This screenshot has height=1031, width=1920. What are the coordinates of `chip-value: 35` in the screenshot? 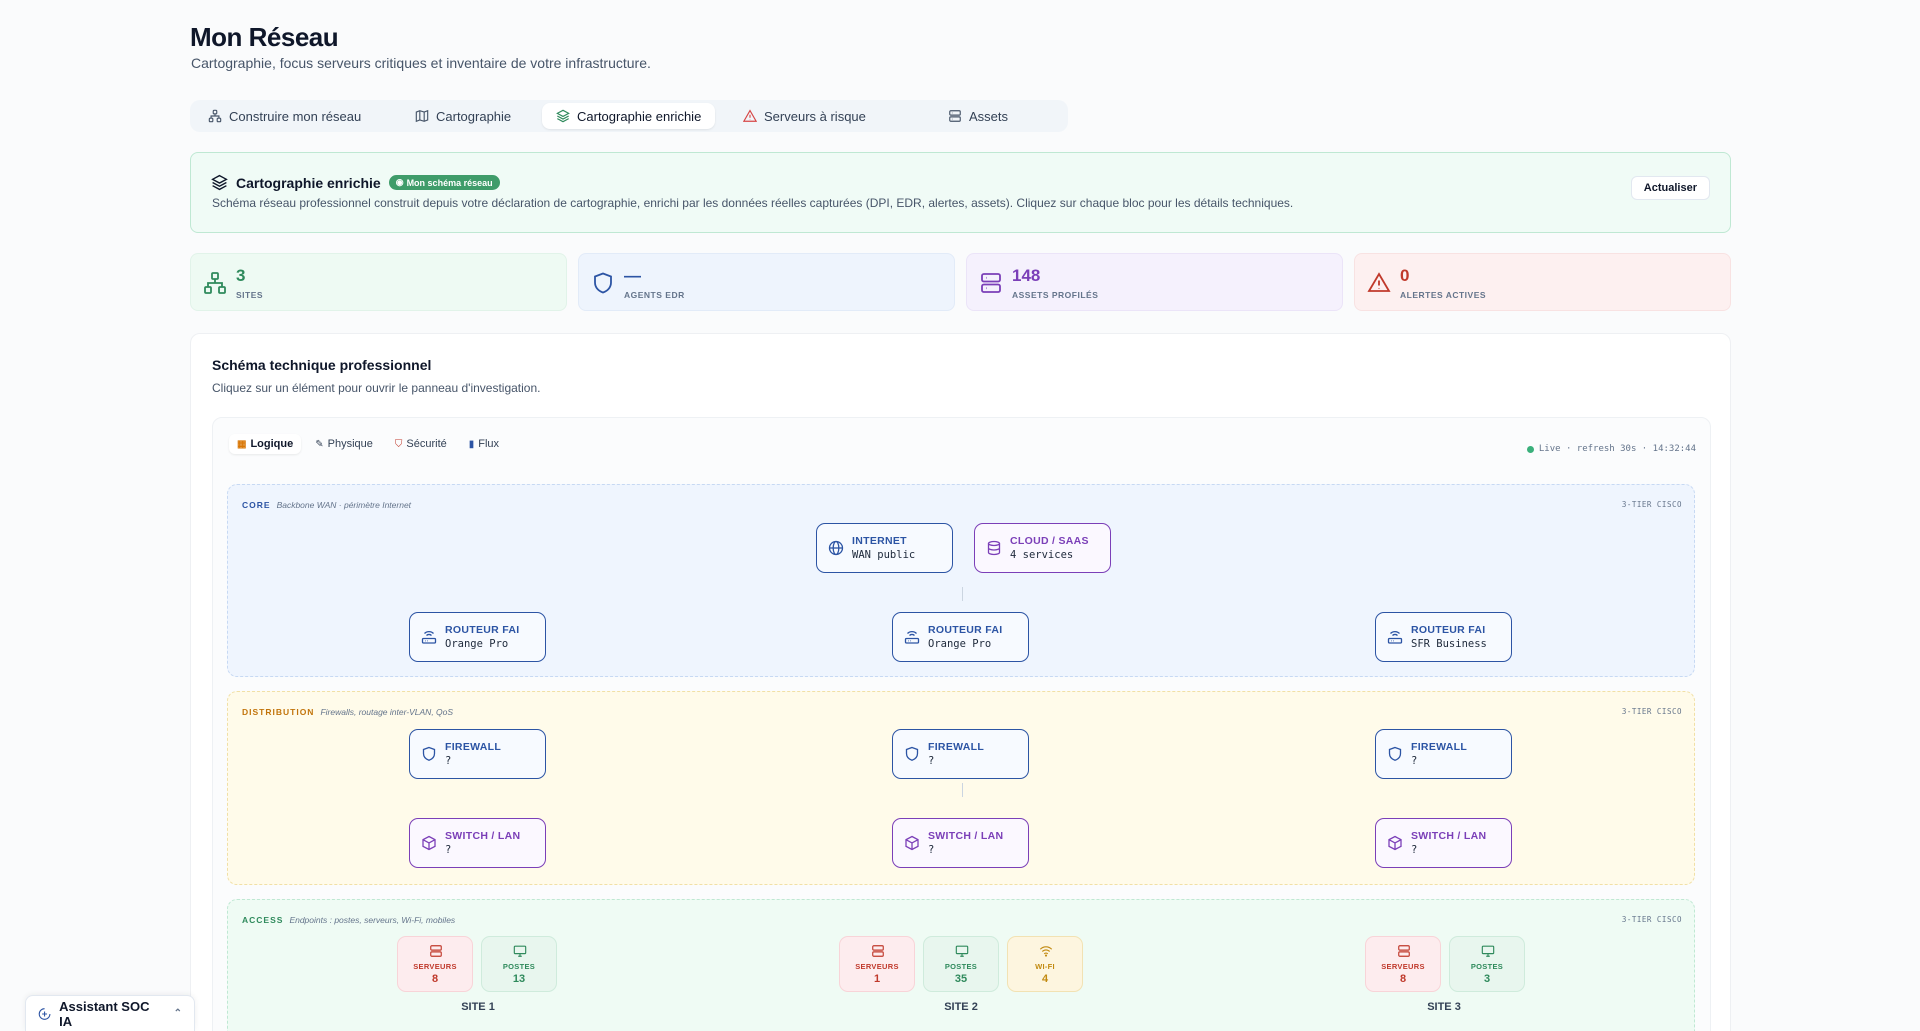 It's located at (961, 979).